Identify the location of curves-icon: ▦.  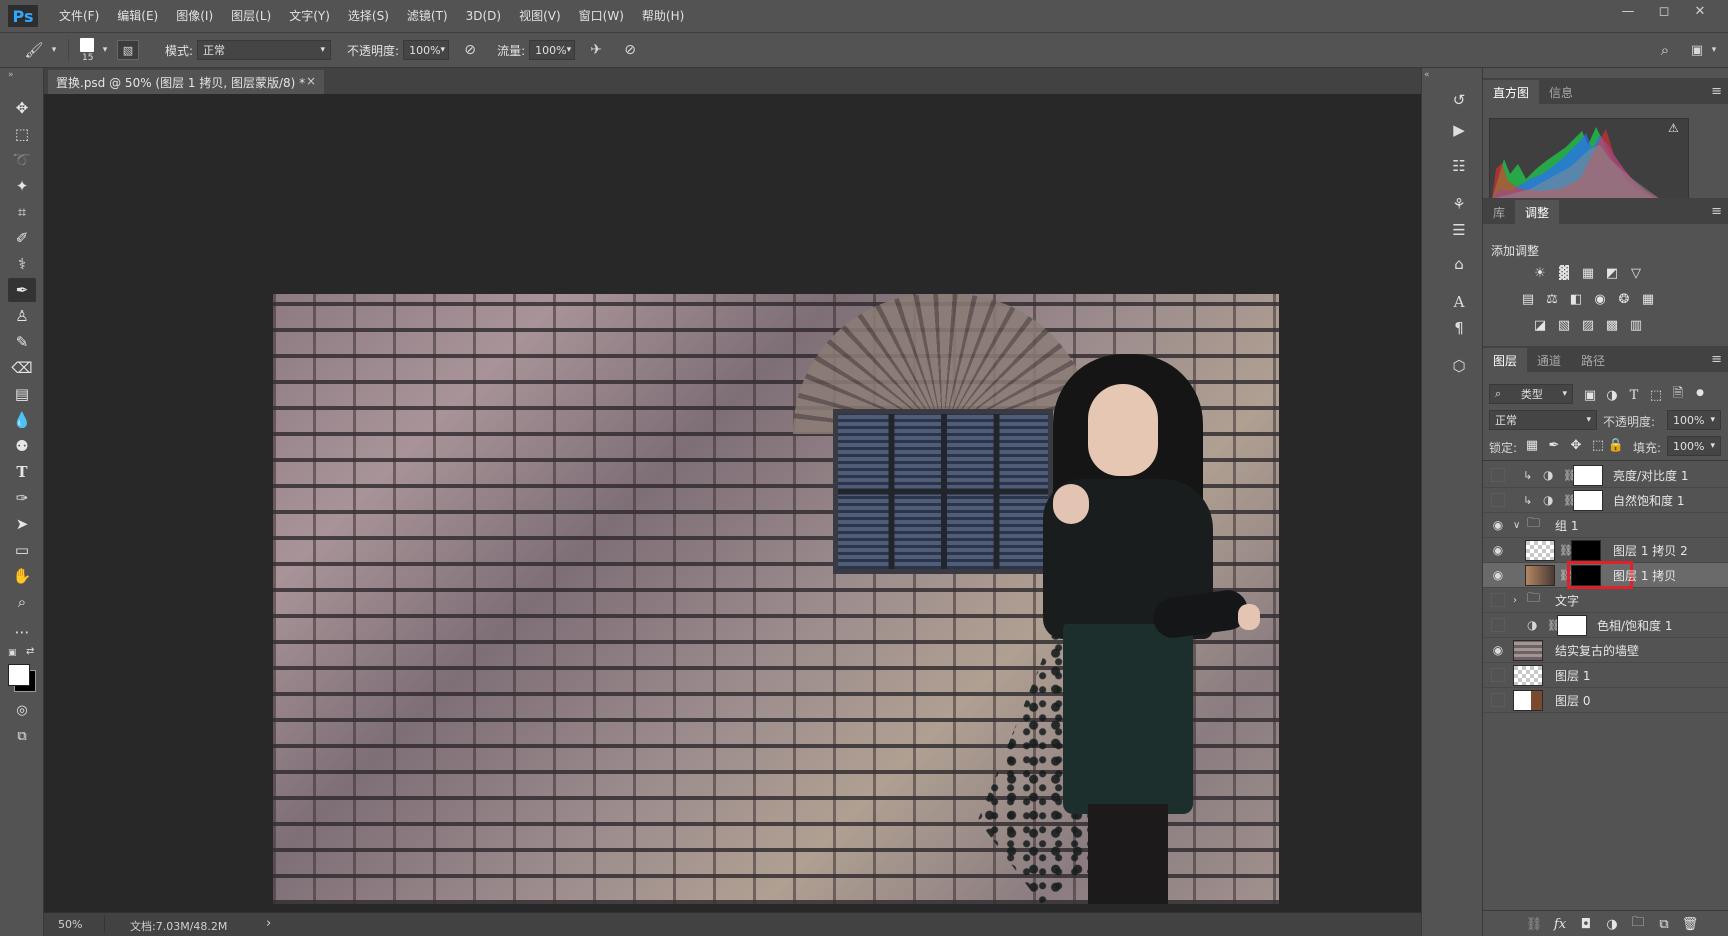
(1588, 273).